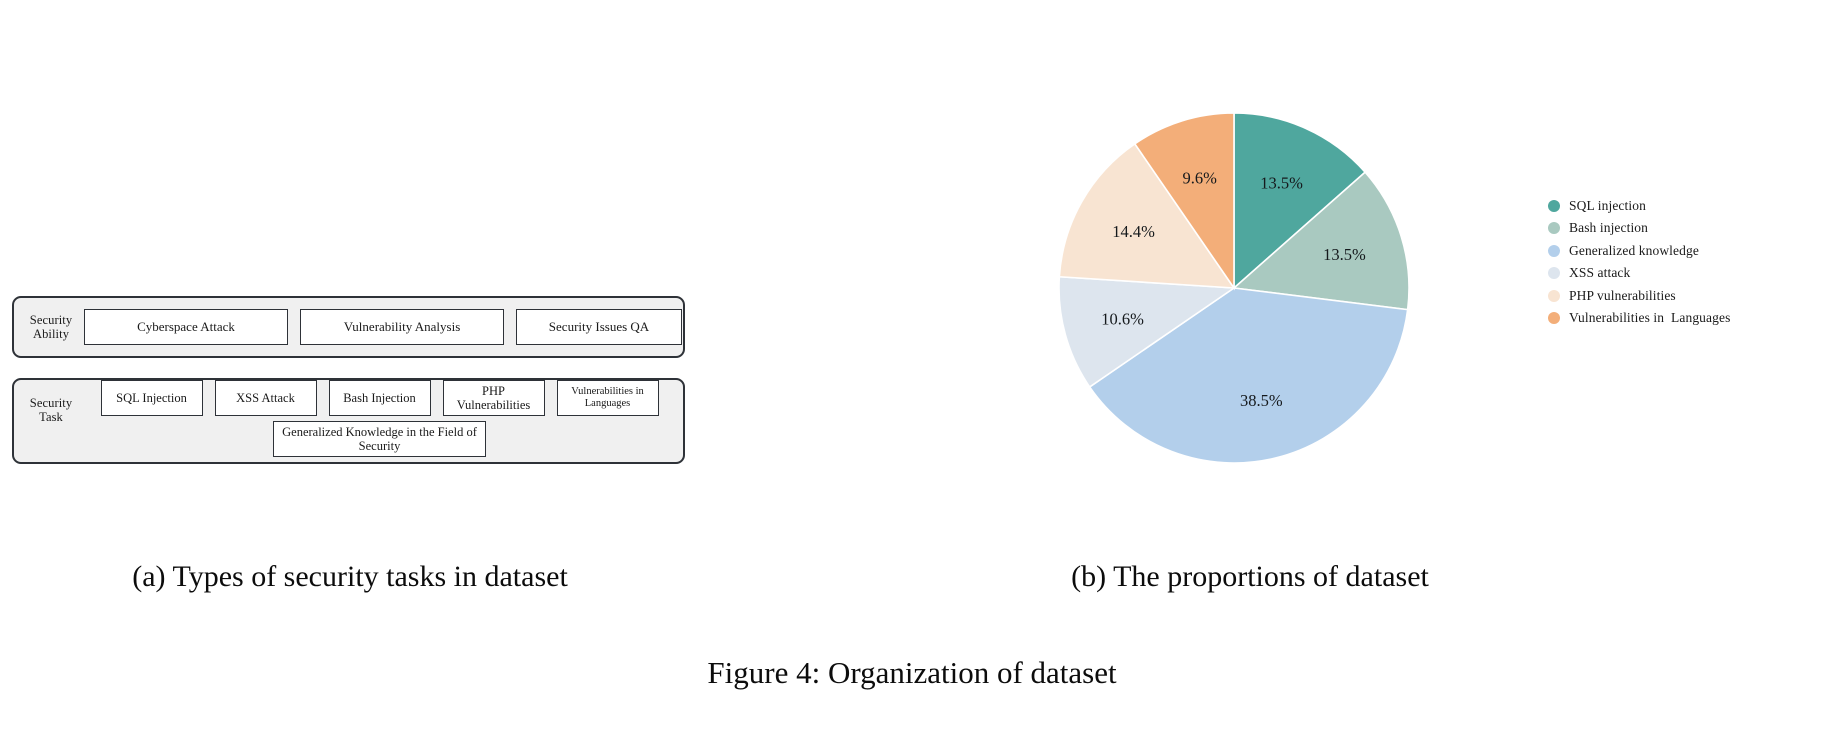 The image size is (1824, 729). What do you see at coordinates (1600, 272) in the screenshot?
I see `legend-label-xss-attack: XSS attack` at bounding box center [1600, 272].